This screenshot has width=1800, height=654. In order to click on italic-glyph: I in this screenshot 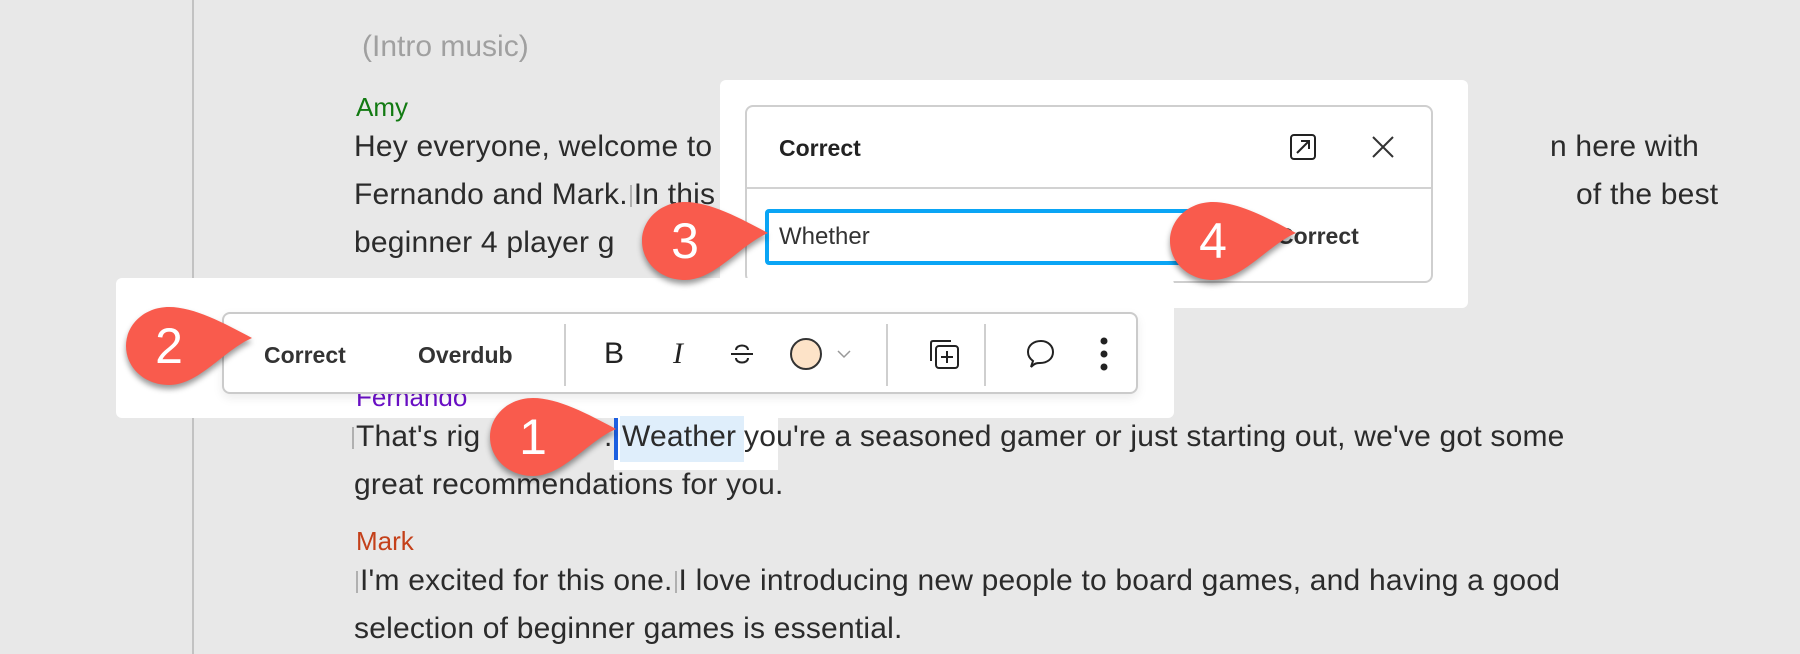, I will do `click(678, 353)`.